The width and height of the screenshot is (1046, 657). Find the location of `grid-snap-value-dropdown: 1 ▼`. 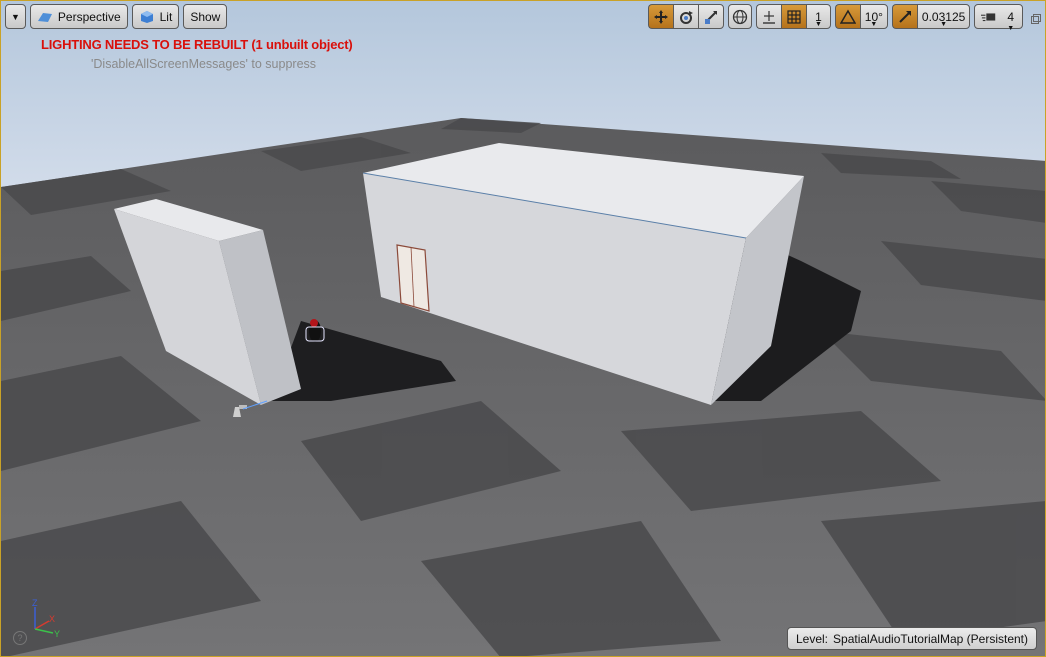

grid-snap-value-dropdown: 1 ▼ is located at coordinates (818, 16).